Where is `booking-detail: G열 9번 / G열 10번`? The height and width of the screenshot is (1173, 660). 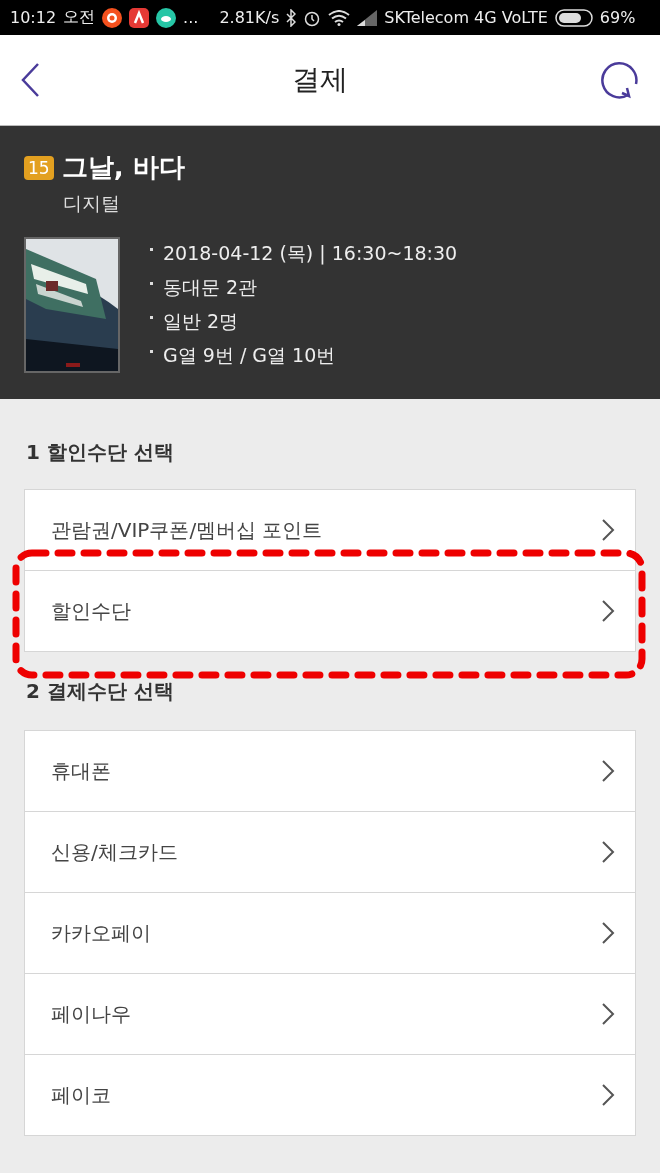 booking-detail: G열 9번 / G열 10번 is located at coordinates (249, 355).